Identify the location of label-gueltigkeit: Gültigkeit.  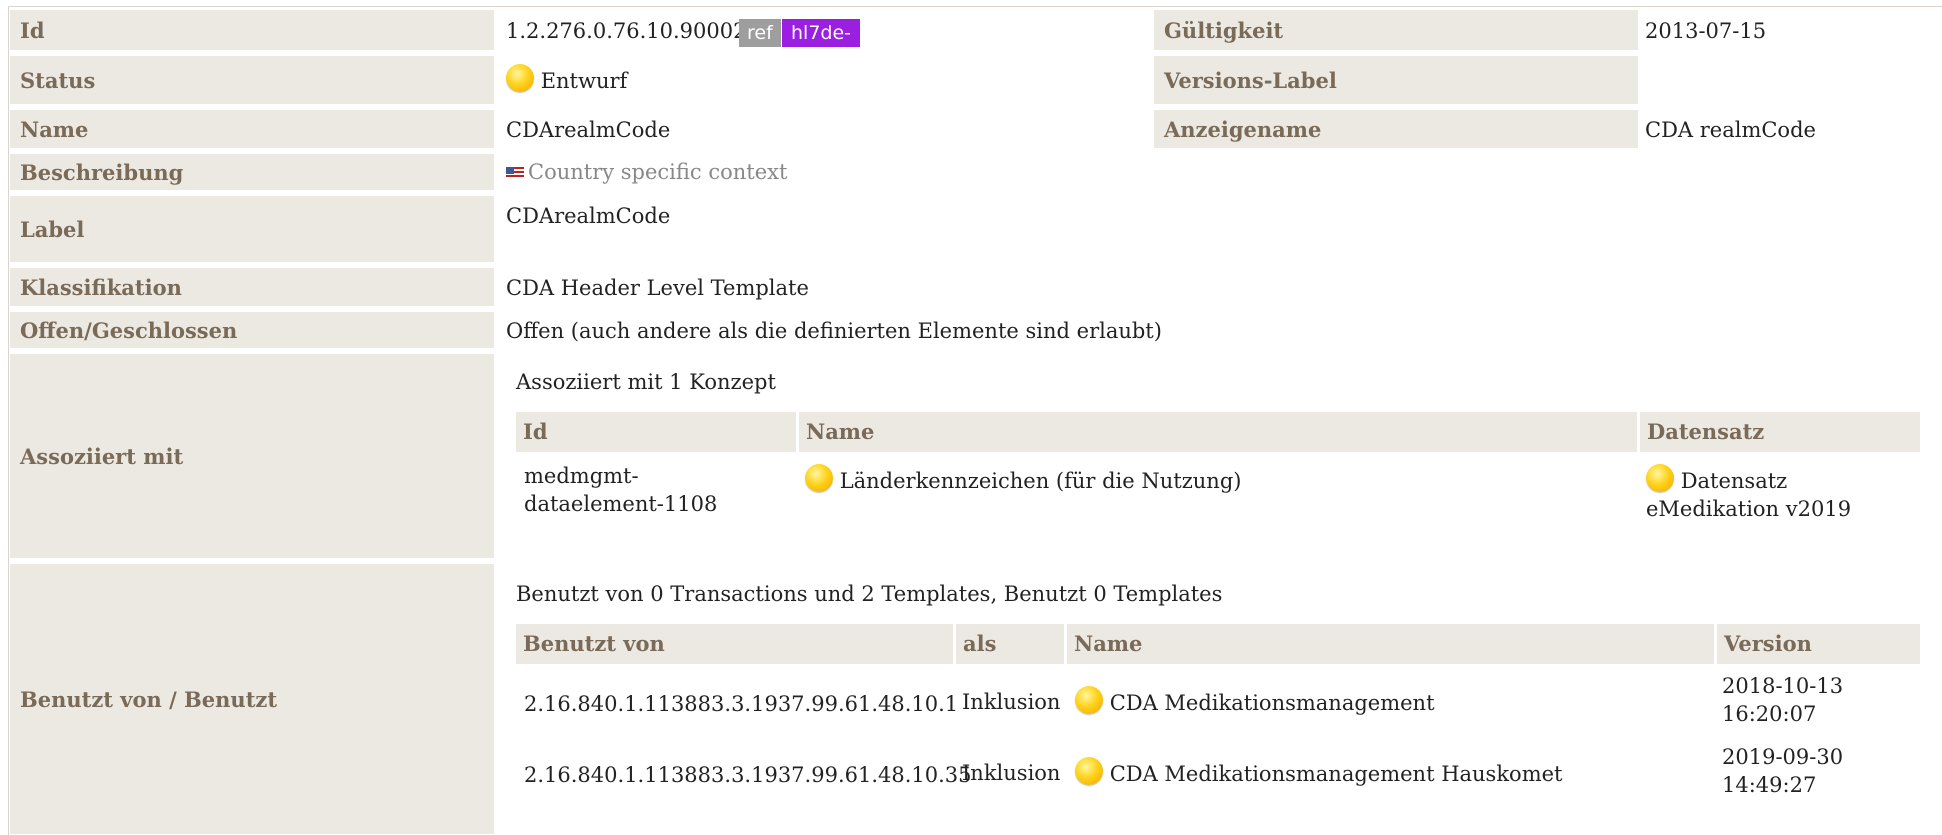
(1396, 30).